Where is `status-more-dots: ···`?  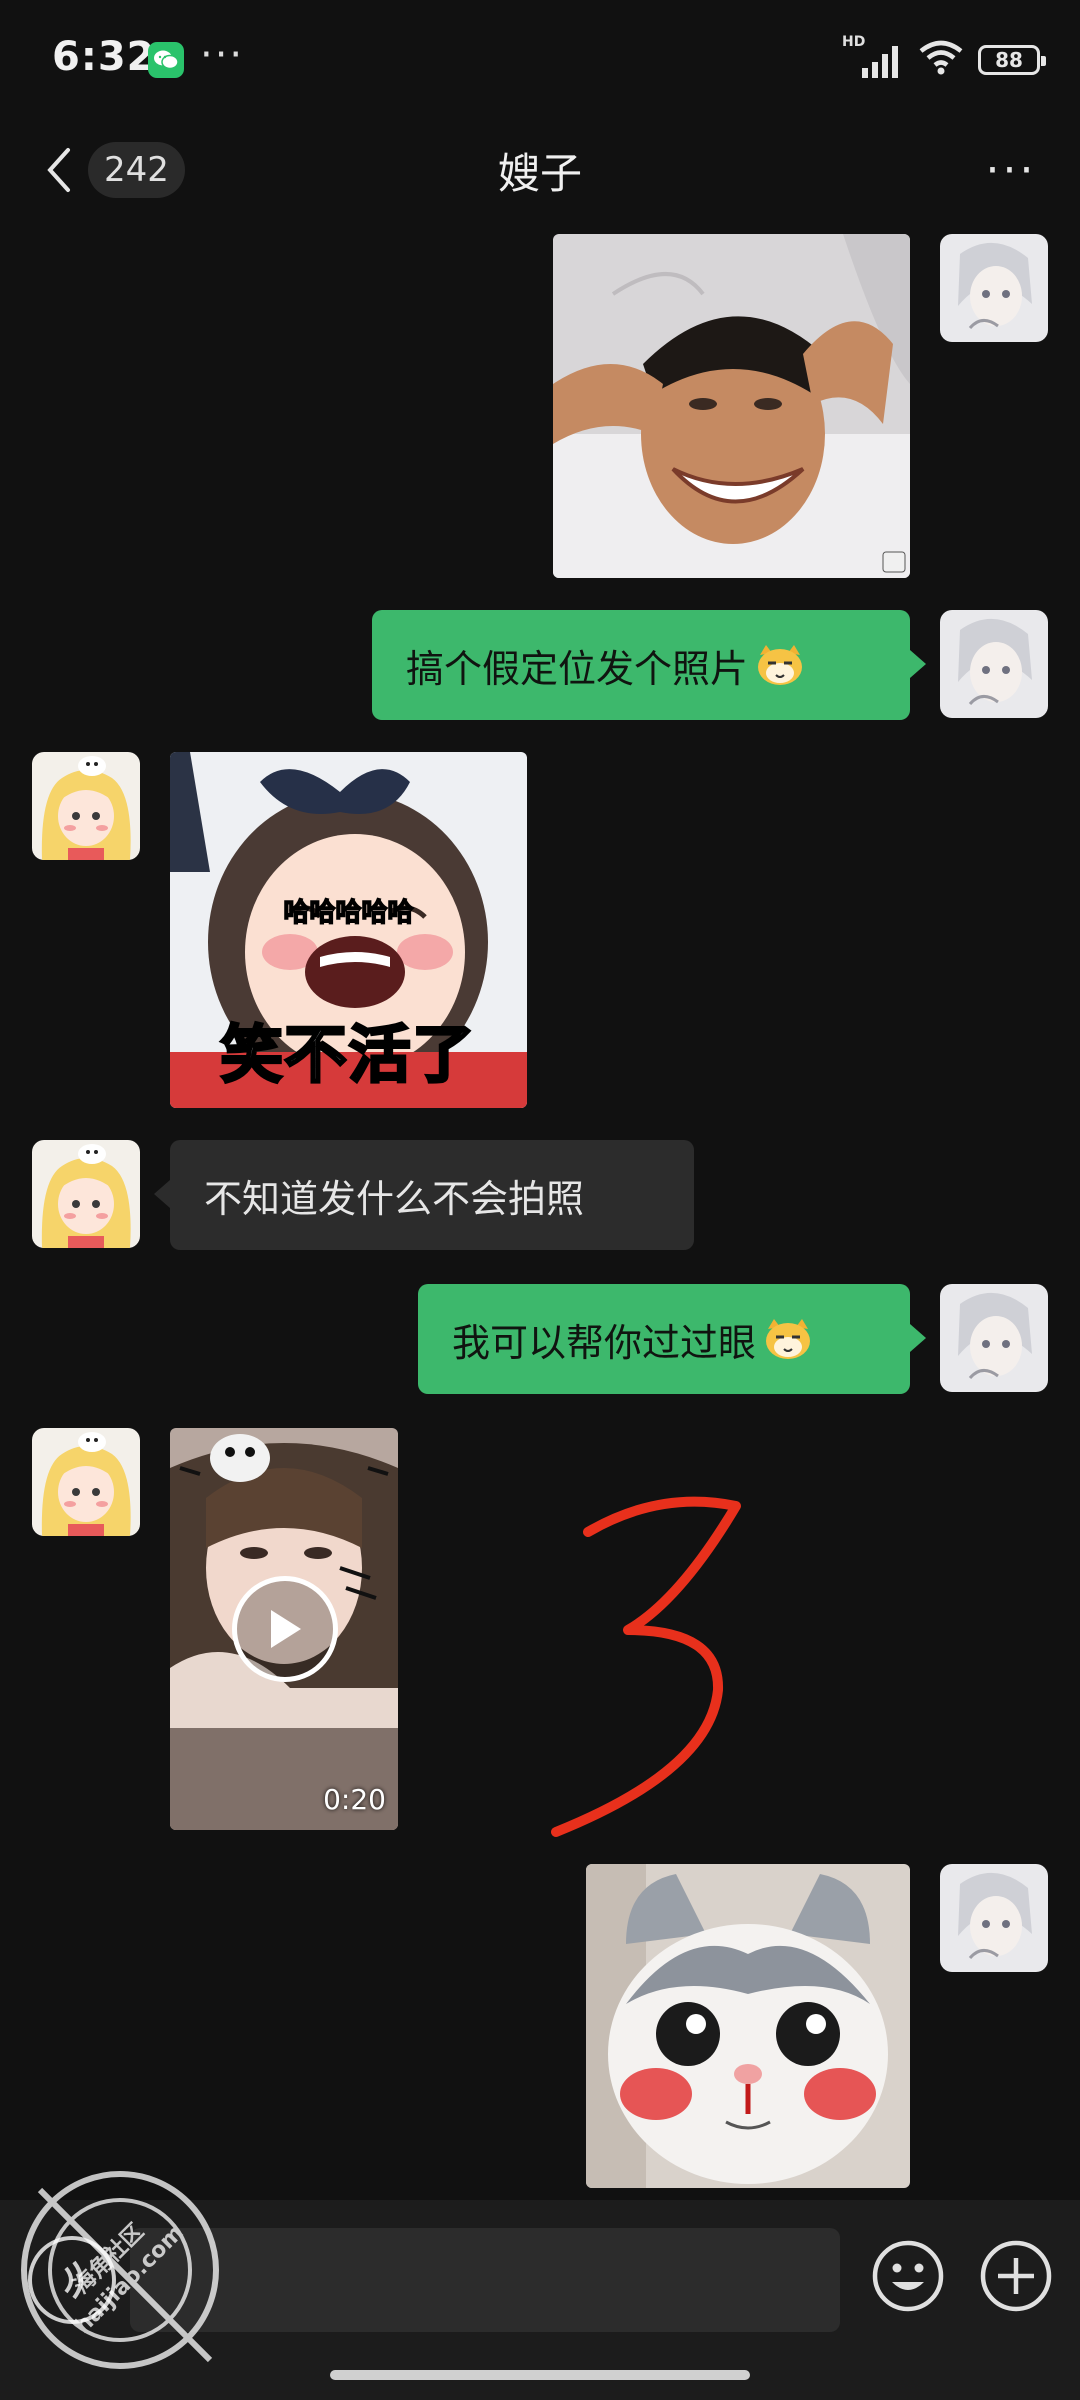 status-more-dots: ··· is located at coordinates (222, 55).